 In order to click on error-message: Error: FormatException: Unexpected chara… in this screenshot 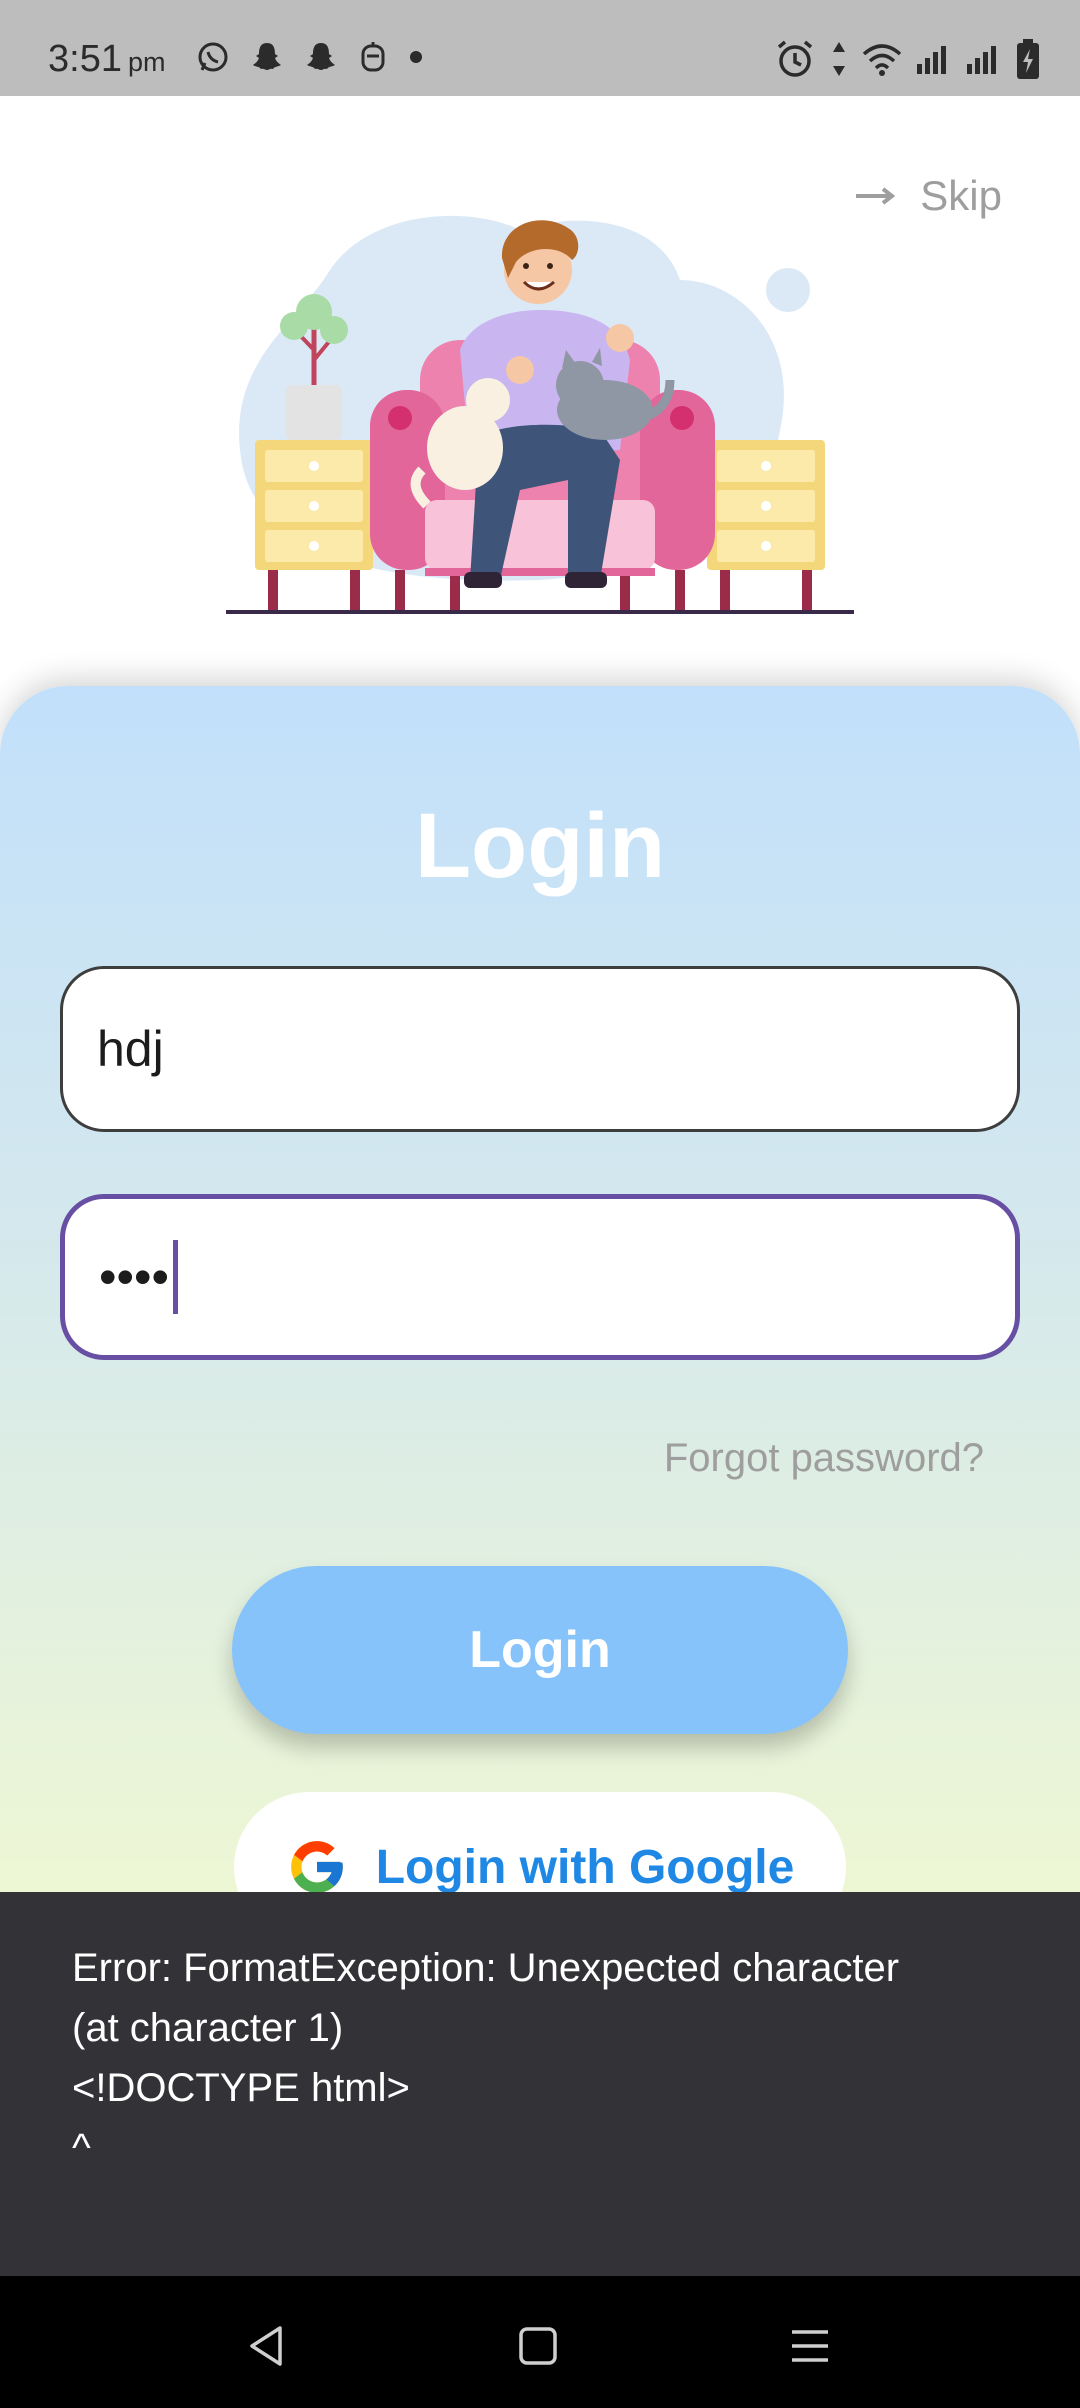, I will do `click(486, 2058)`.